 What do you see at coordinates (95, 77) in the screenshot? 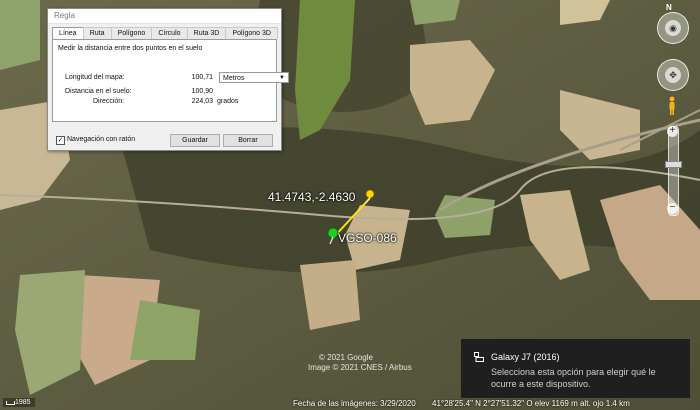
I see `map-length-label: Longitud del mapa:` at bounding box center [95, 77].